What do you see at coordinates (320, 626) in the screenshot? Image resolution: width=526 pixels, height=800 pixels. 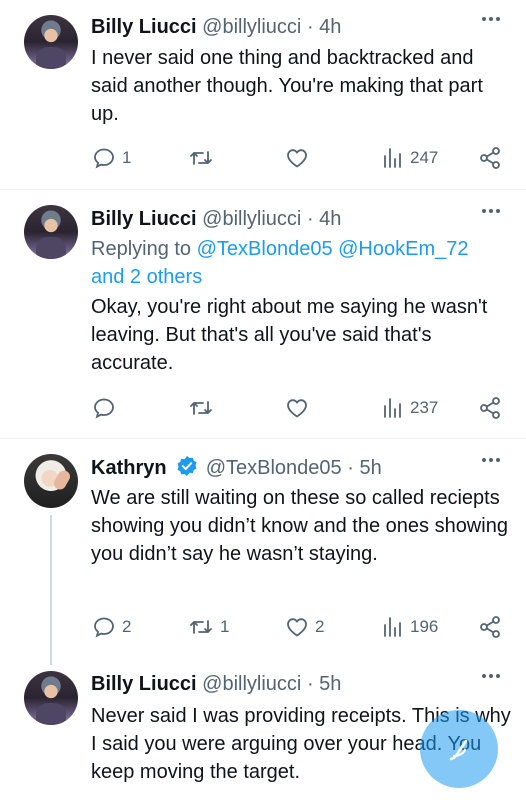 I see `like-count: 2` at bounding box center [320, 626].